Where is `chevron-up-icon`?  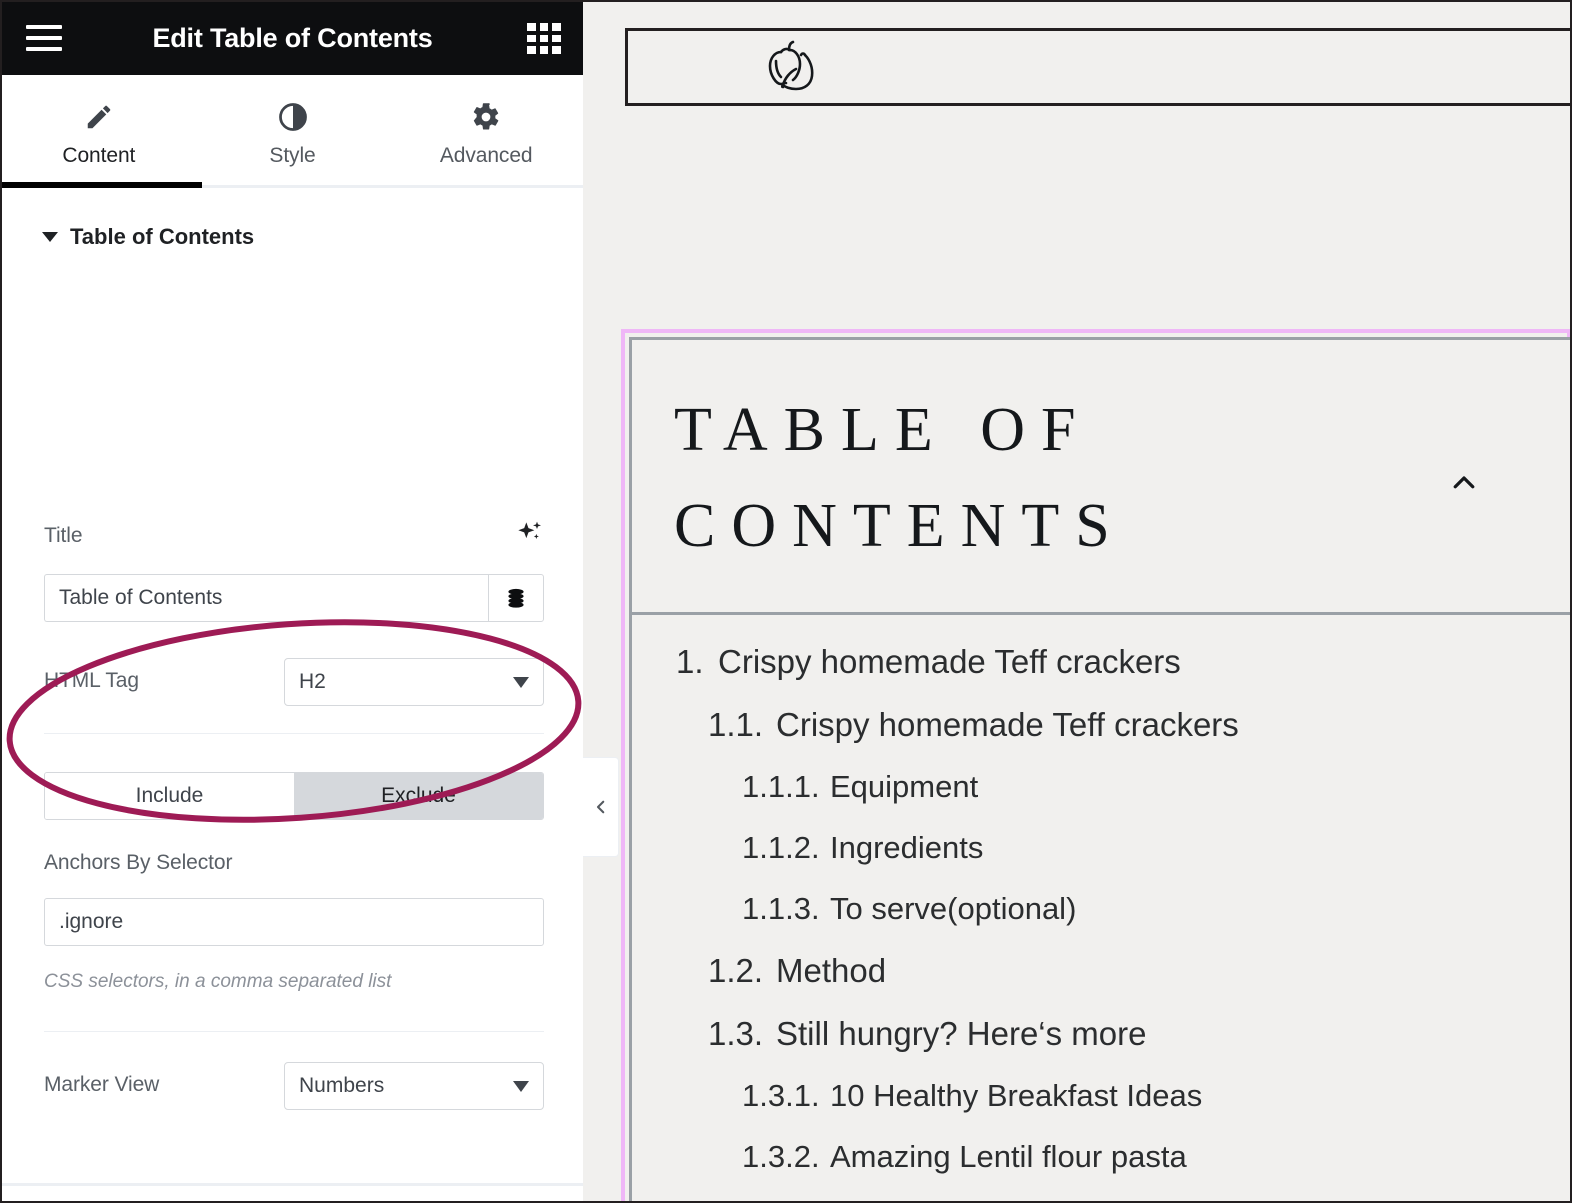
chevron-up-icon is located at coordinates (1464, 485).